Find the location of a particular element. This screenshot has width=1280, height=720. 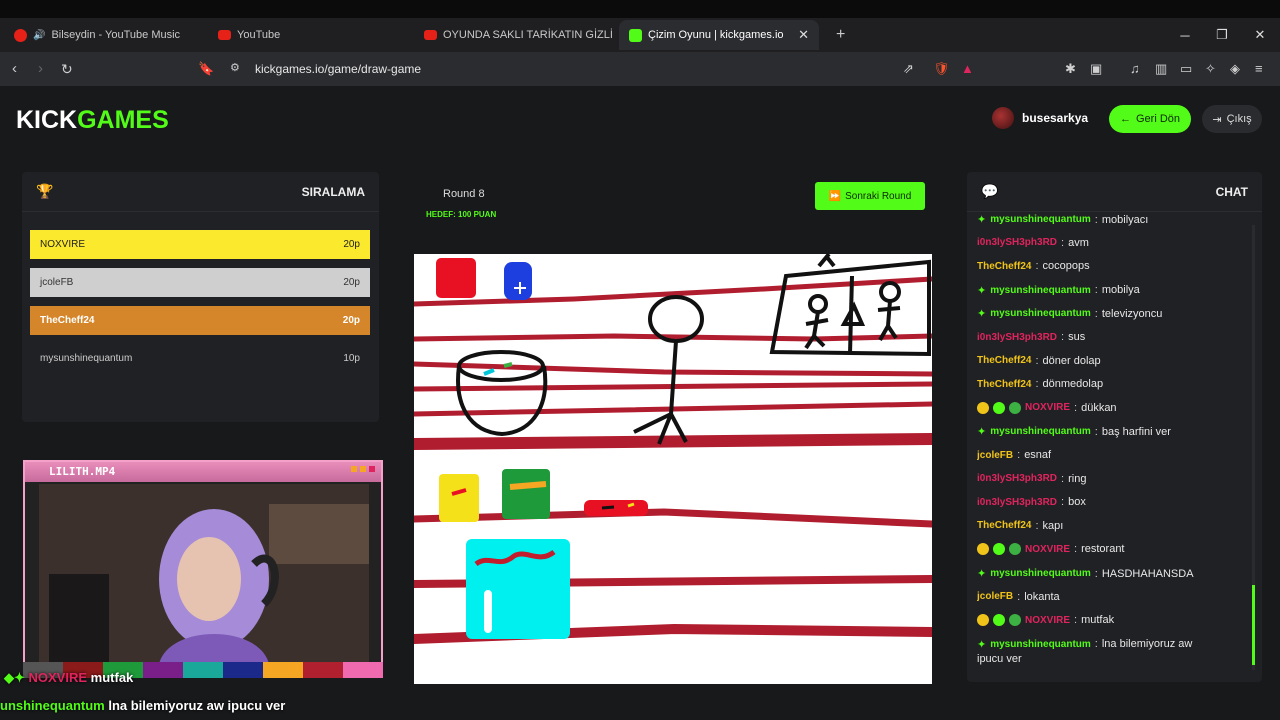

share-icon: ⇗ is located at coordinates (908, 69).